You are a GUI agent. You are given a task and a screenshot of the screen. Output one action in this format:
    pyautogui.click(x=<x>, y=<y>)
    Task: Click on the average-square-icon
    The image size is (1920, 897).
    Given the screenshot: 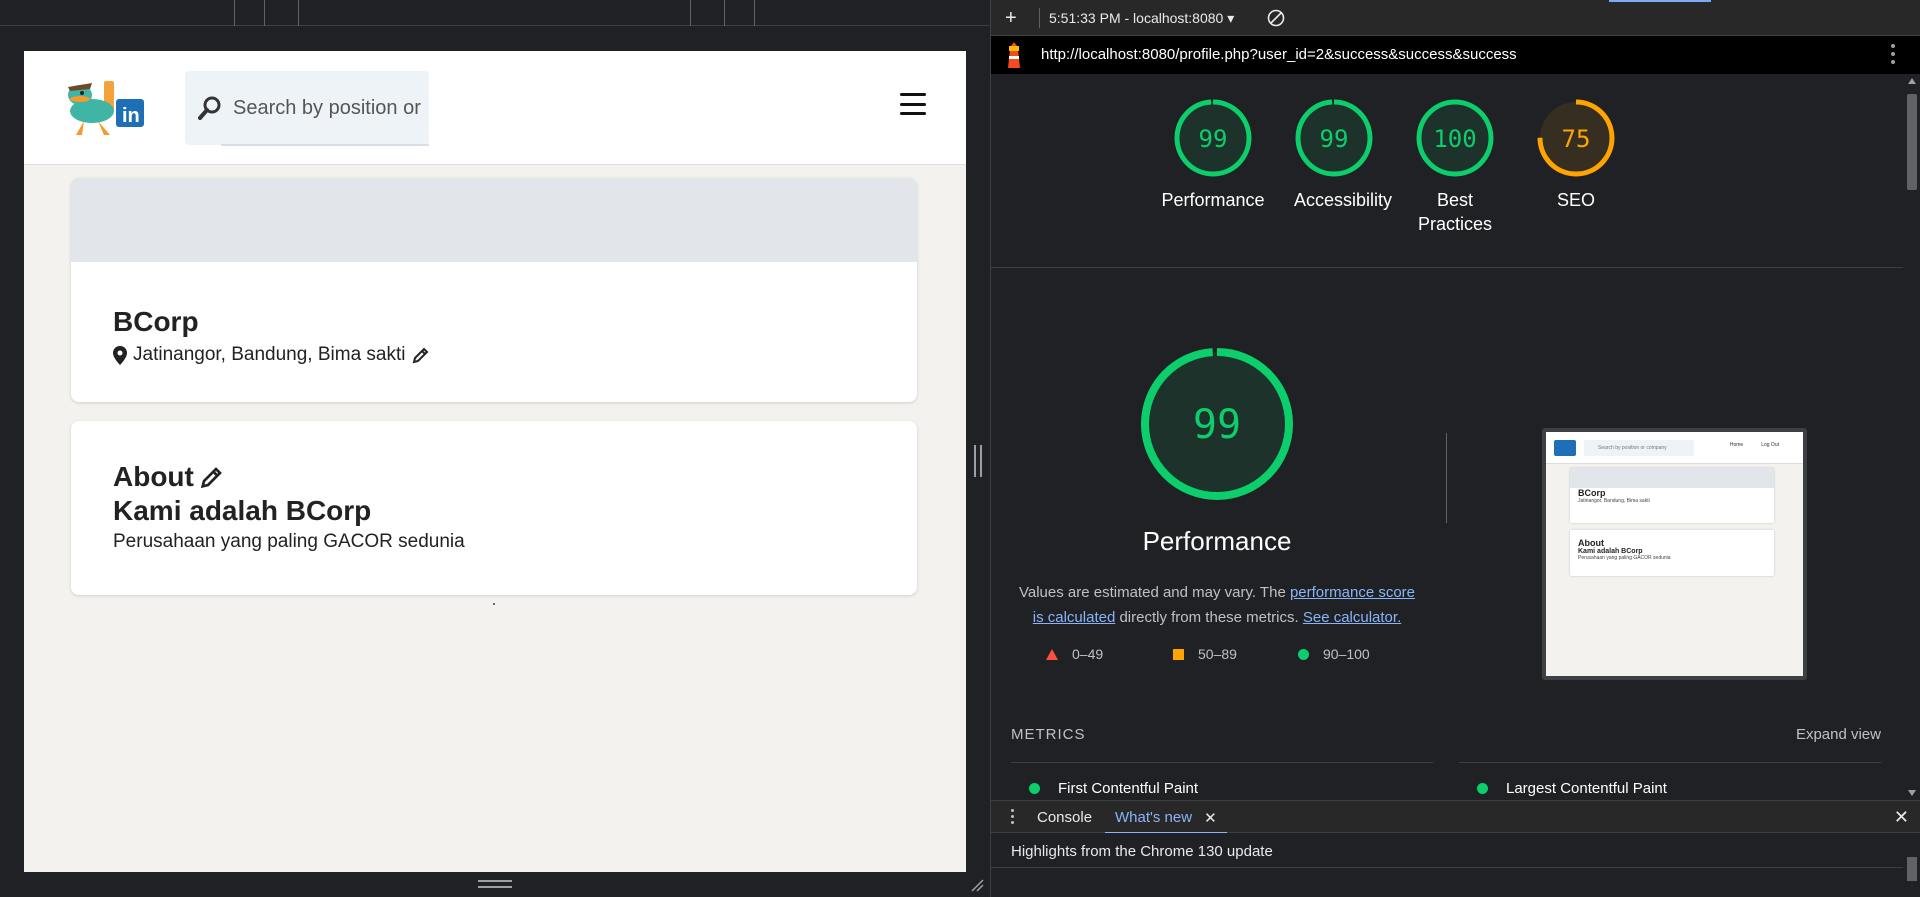 What is the action you would take?
    pyautogui.click(x=1178, y=654)
    